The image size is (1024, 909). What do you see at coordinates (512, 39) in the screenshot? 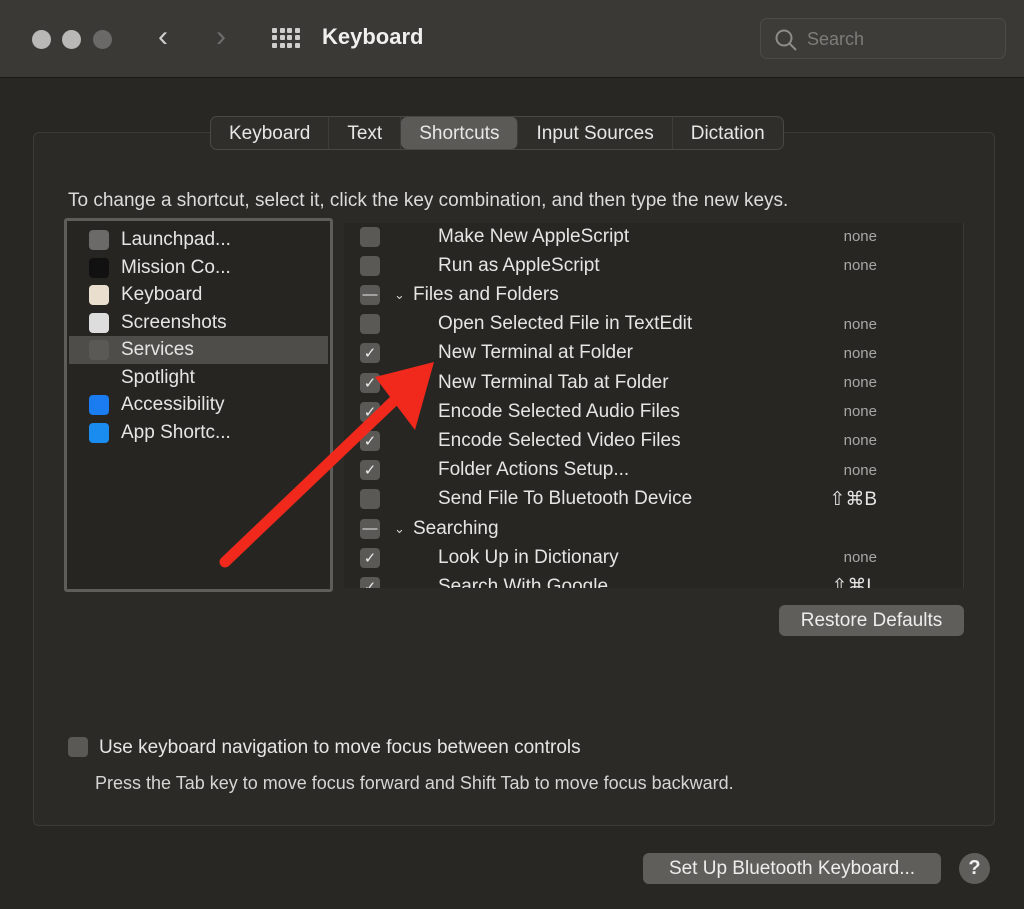
I see `title-bar: ‹ › Keyboard Search` at bounding box center [512, 39].